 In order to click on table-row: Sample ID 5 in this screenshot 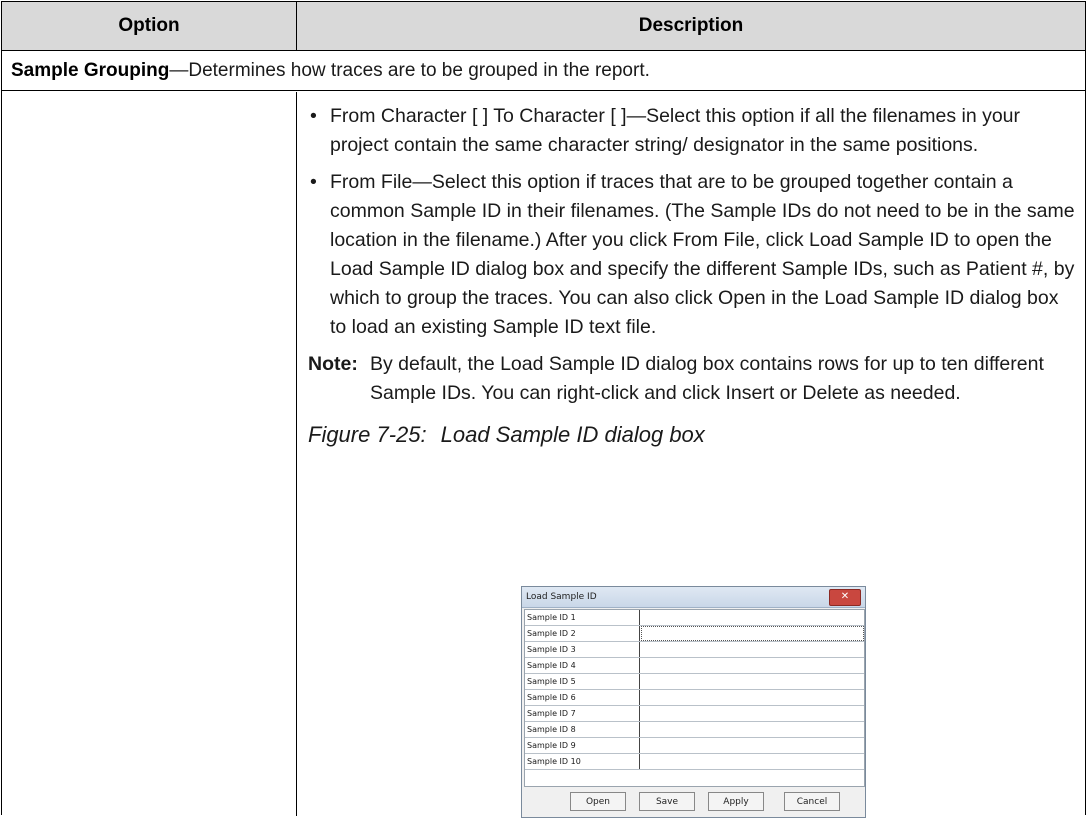, I will do `click(694, 682)`.